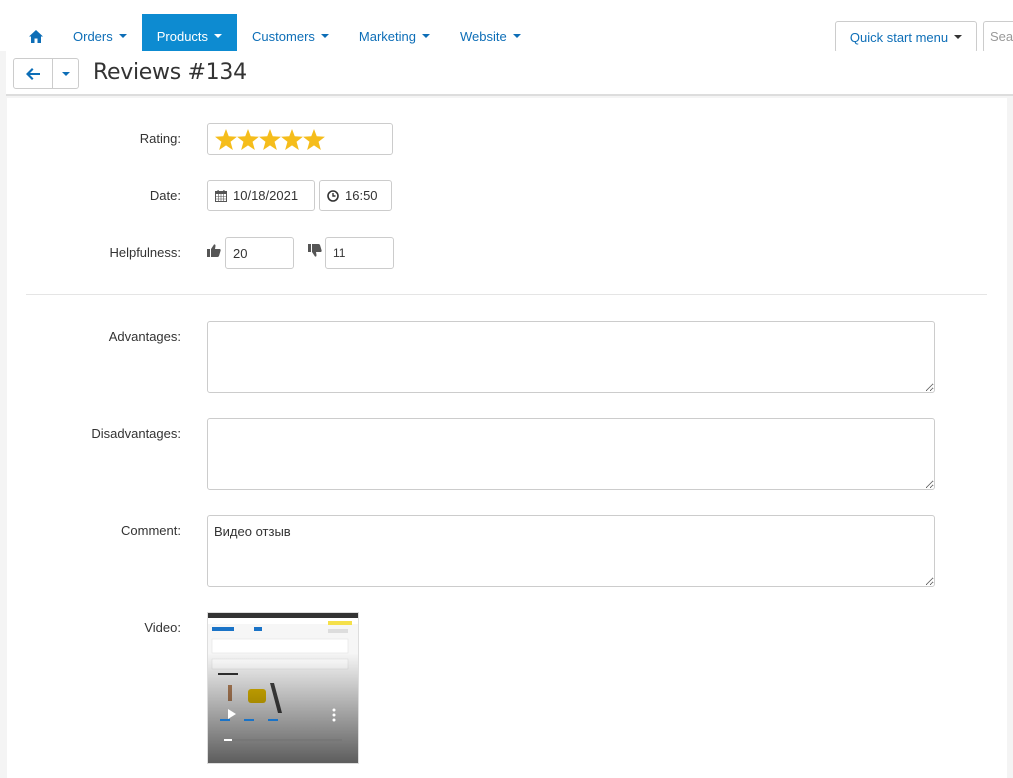  I want to click on thumbs-up-icon, so click(214, 250).